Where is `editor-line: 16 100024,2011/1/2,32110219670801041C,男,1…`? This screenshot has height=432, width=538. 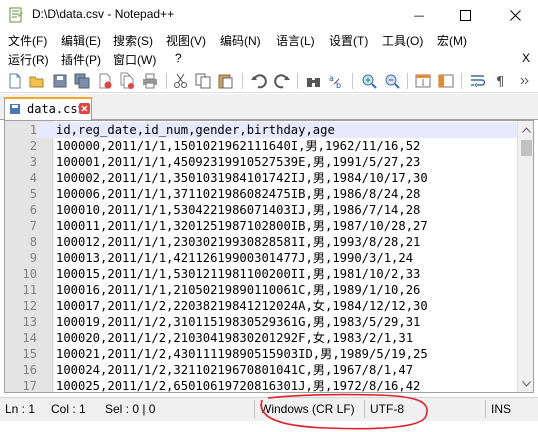 editor-line: 16 100024,2011/1/2,32110219670801041C,男,1… is located at coordinates (261, 370).